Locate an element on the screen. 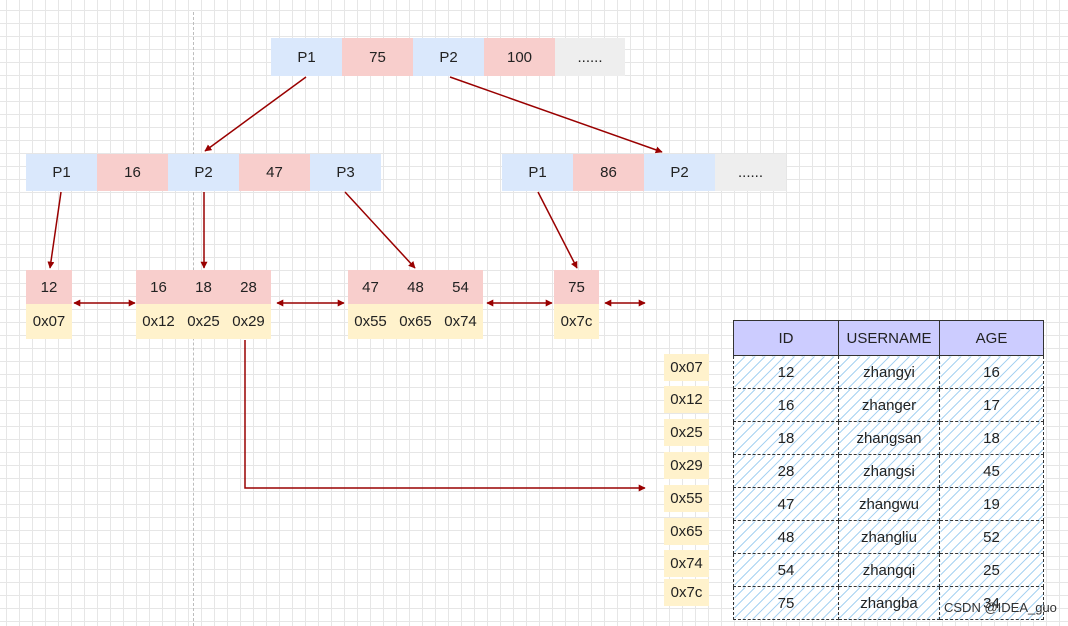 The width and height of the screenshot is (1068, 626). cell-id: 75 is located at coordinates (786, 603).